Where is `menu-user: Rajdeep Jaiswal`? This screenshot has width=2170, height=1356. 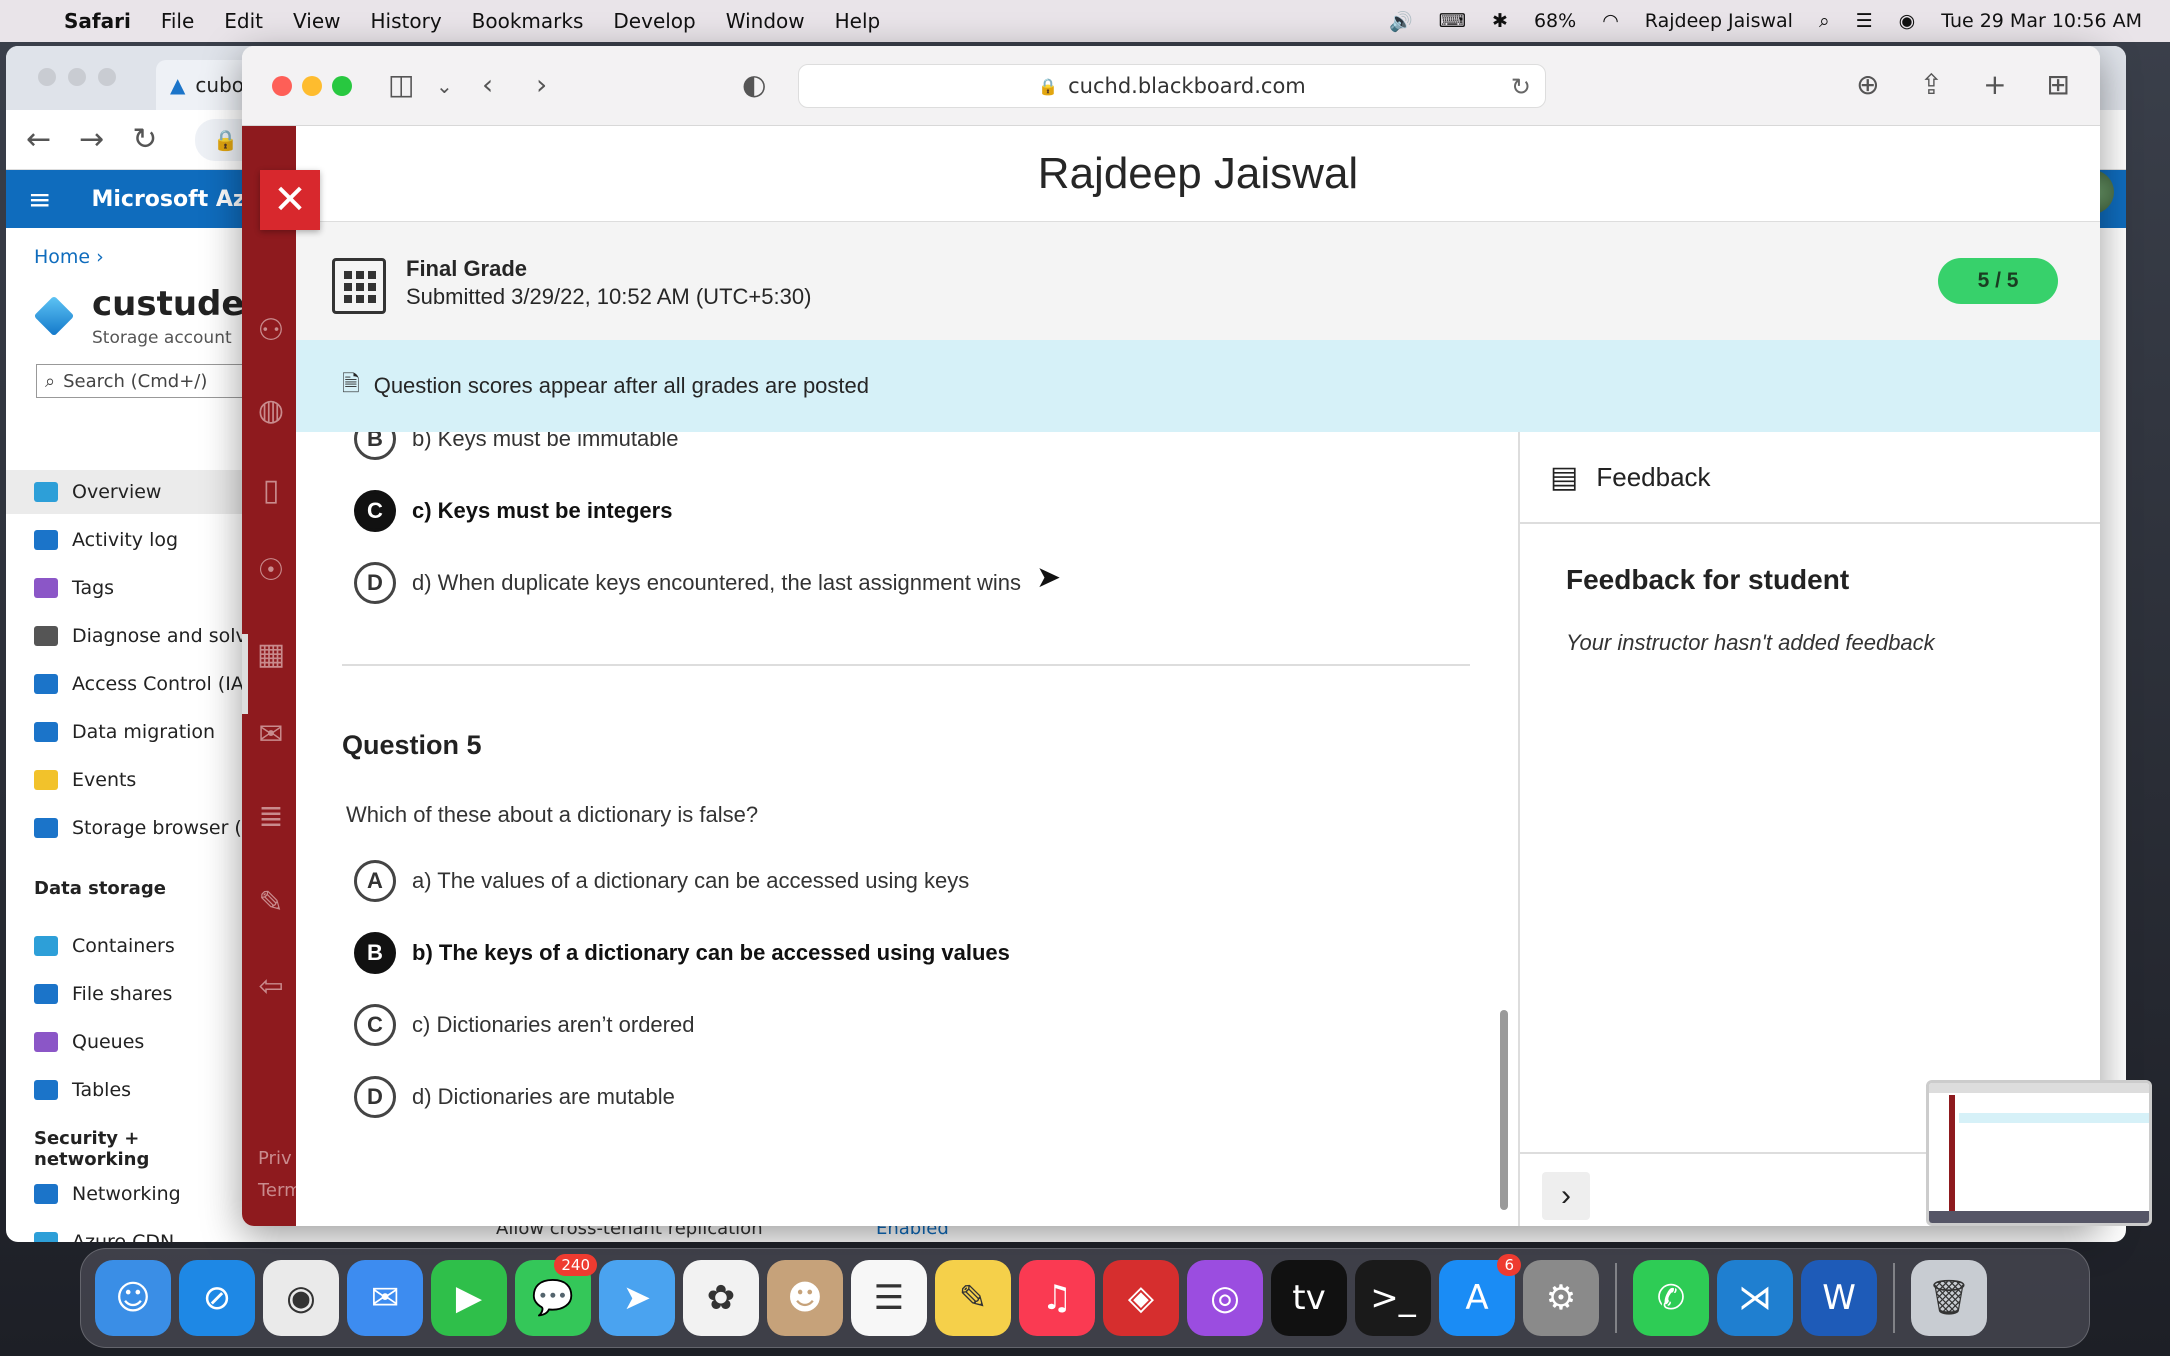 menu-user: Rajdeep Jaiswal is located at coordinates (1719, 21).